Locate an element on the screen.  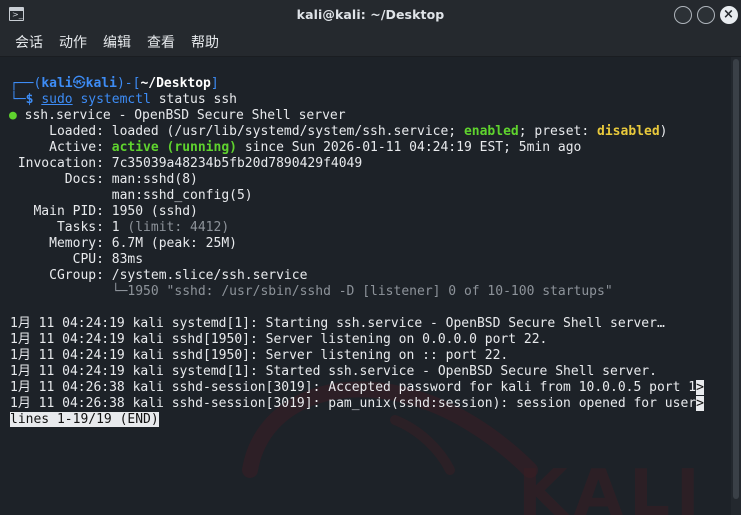
prompt-host: kali is located at coordinates (101, 83).